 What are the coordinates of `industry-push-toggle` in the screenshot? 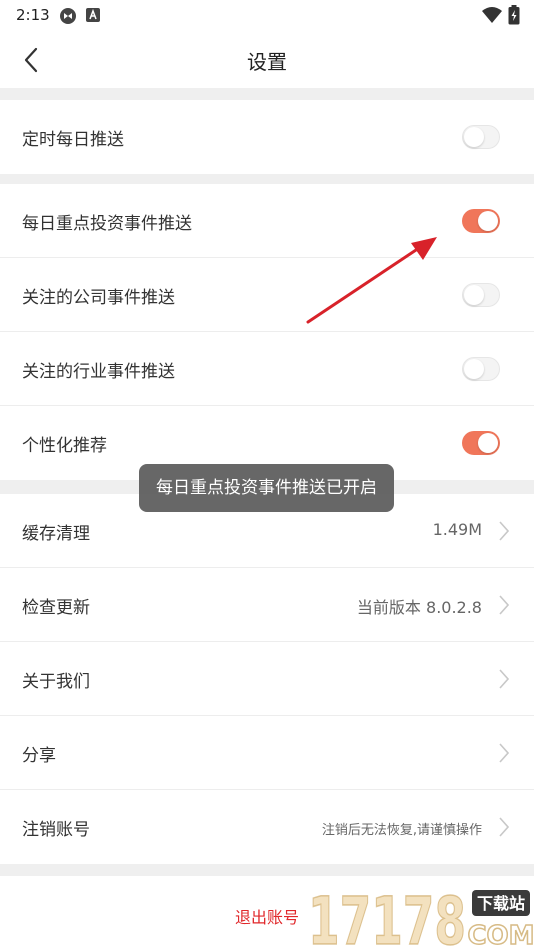 It's located at (481, 369).